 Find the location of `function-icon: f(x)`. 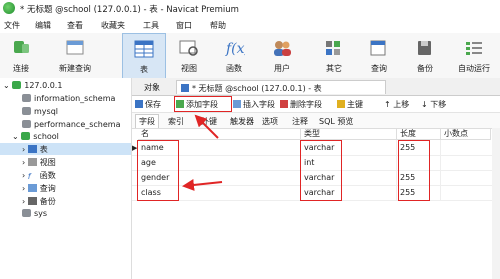

function-icon: f(x) is located at coordinates (235, 49).